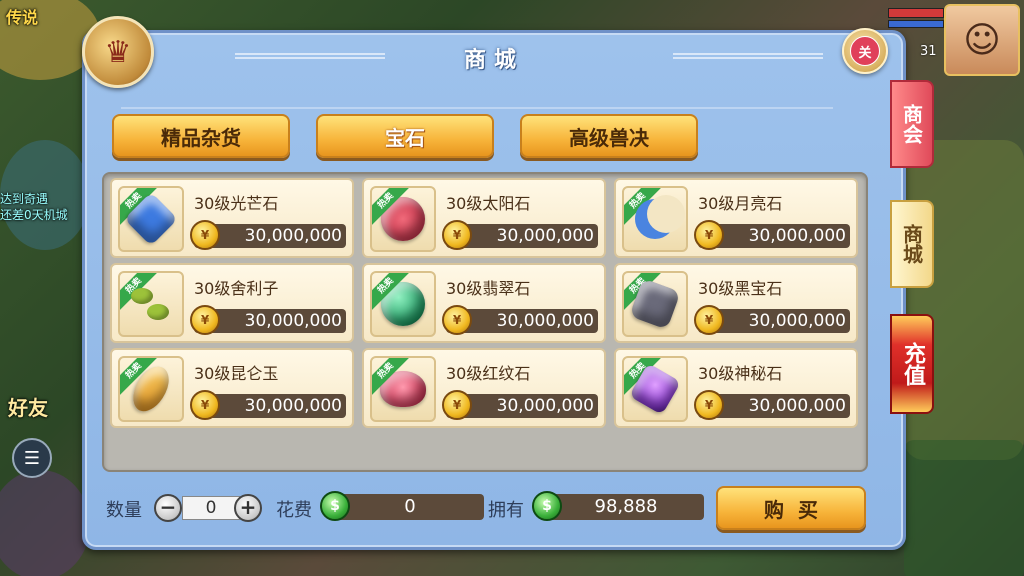  What do you see at coordinates (740, 373) in the screenshot?
I see `item-name: 30级神秘石` at bounding box center [740, 373].